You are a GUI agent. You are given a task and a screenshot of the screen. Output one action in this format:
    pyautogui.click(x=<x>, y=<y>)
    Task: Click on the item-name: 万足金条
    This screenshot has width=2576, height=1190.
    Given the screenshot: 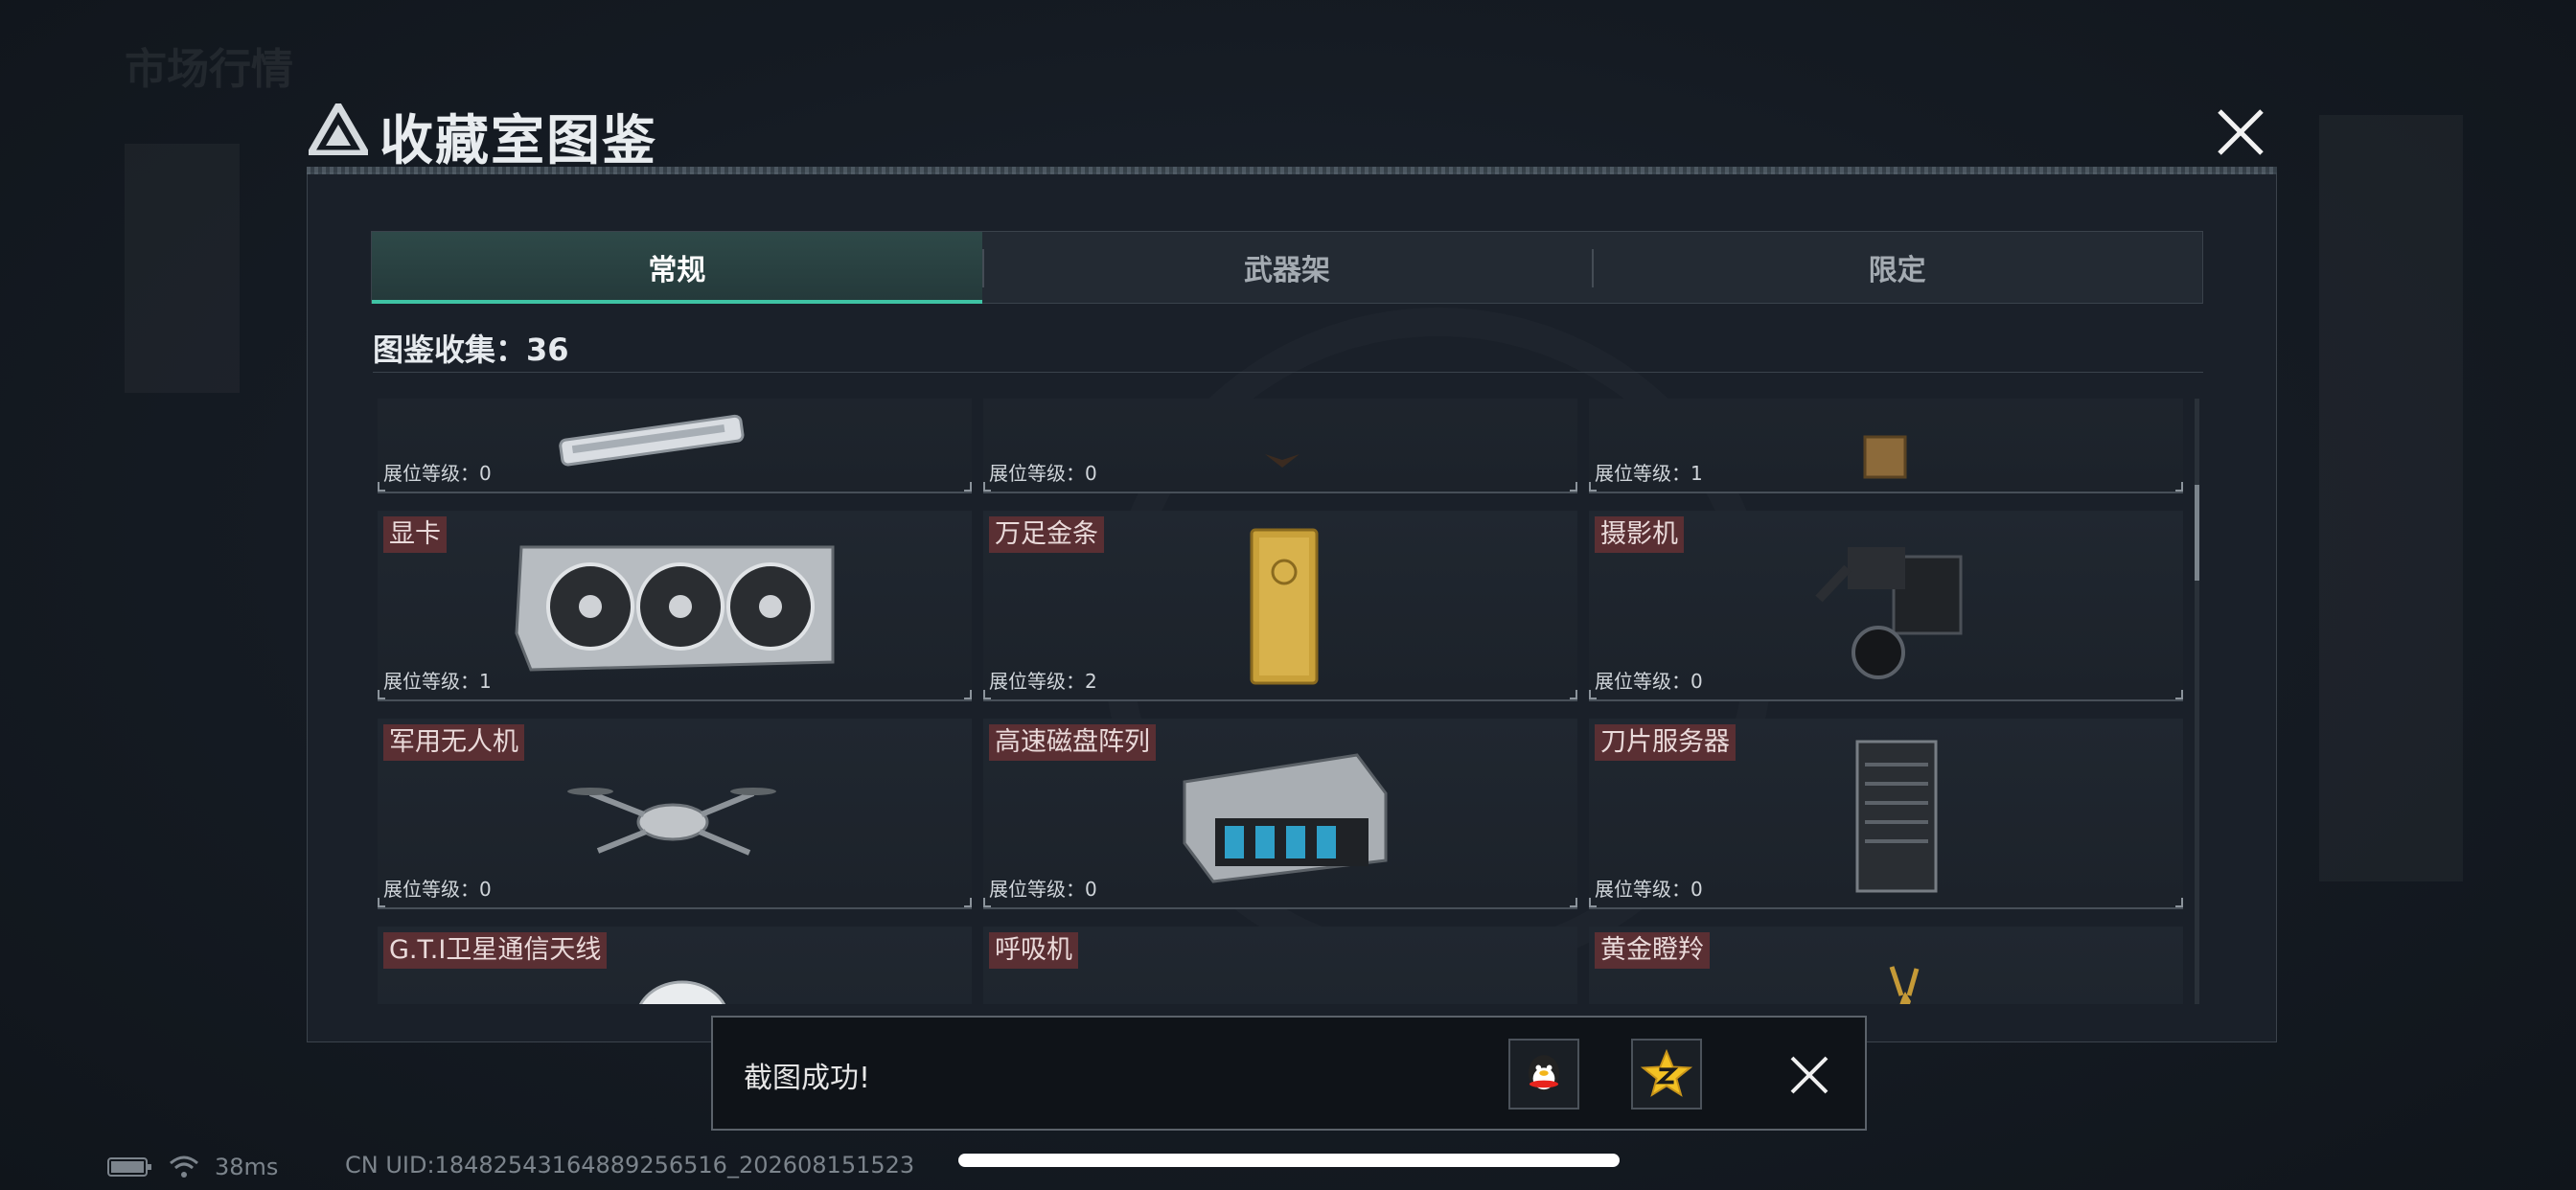 What is the action you would take?
    pyautogui.click(x=1046, y=534)
    